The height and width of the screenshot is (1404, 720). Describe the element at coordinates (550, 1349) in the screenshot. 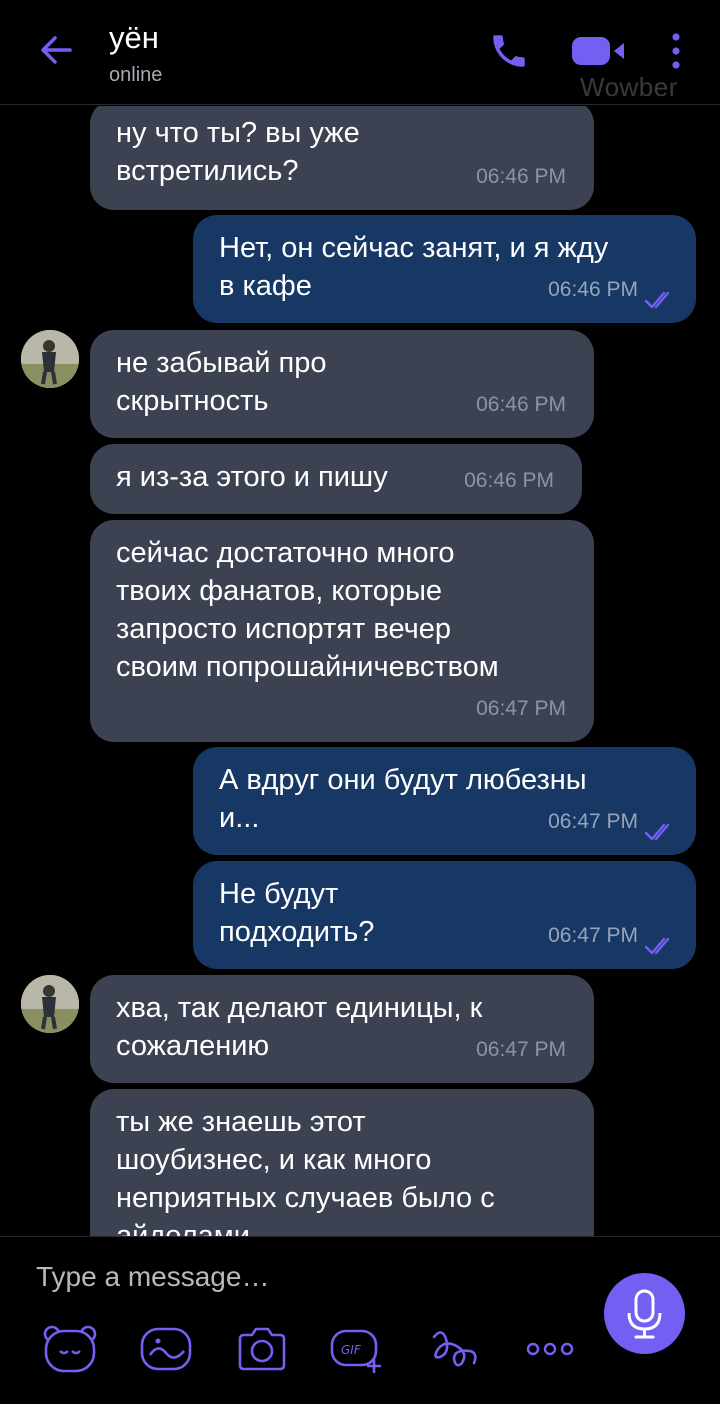

I see `more-horizontal-icon` at that location.